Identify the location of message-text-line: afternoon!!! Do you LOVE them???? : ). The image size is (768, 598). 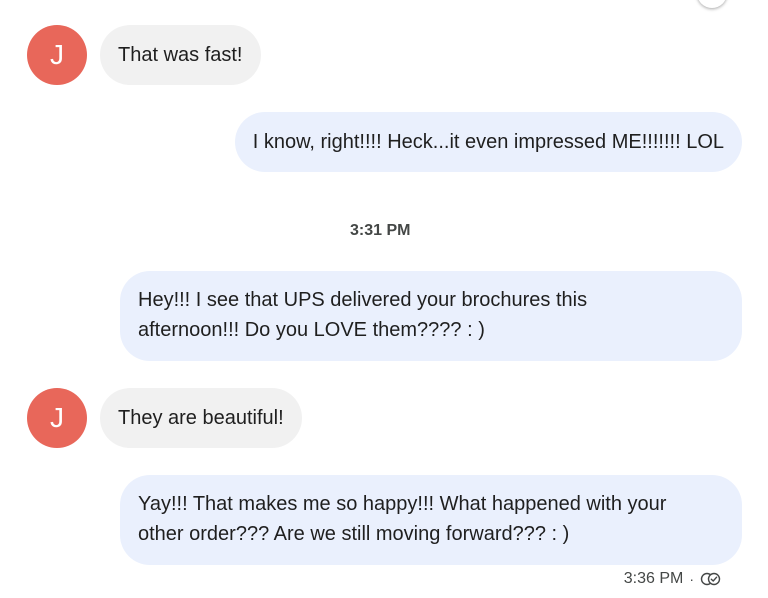
(311, 330).